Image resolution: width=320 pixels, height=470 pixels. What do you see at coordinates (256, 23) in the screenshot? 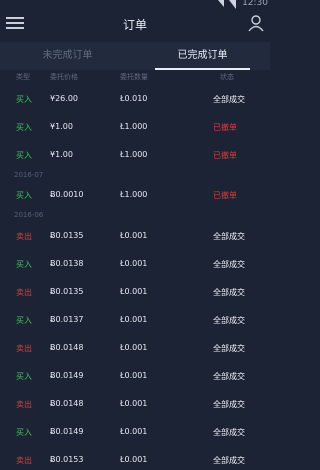
I see `user-icon` at bounding box center [256, 23].